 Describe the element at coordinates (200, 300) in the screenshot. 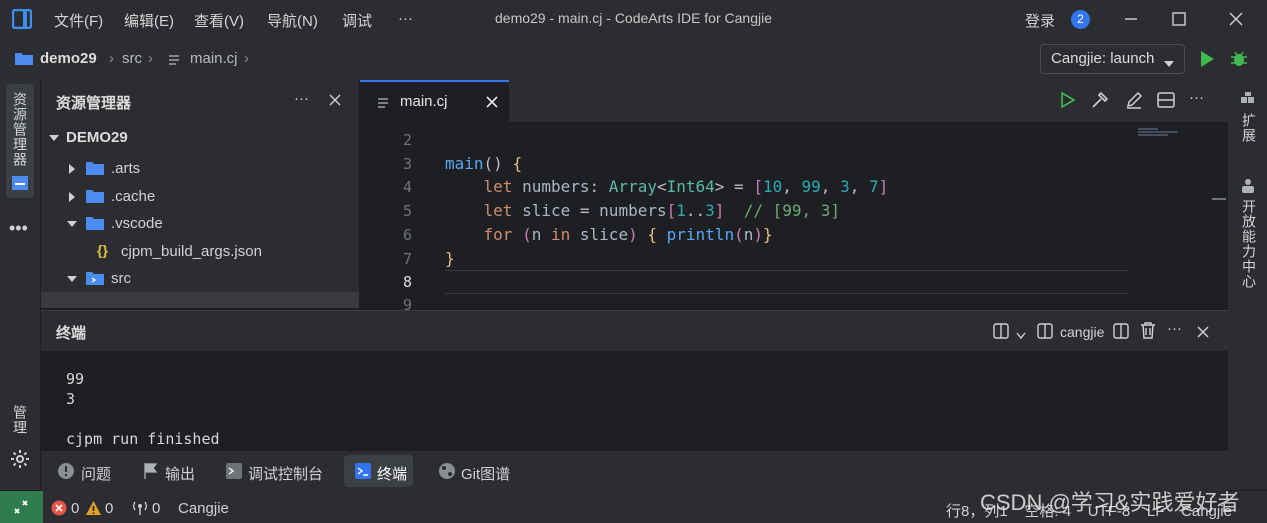

I see `tree-item-selected-partial` at that location.